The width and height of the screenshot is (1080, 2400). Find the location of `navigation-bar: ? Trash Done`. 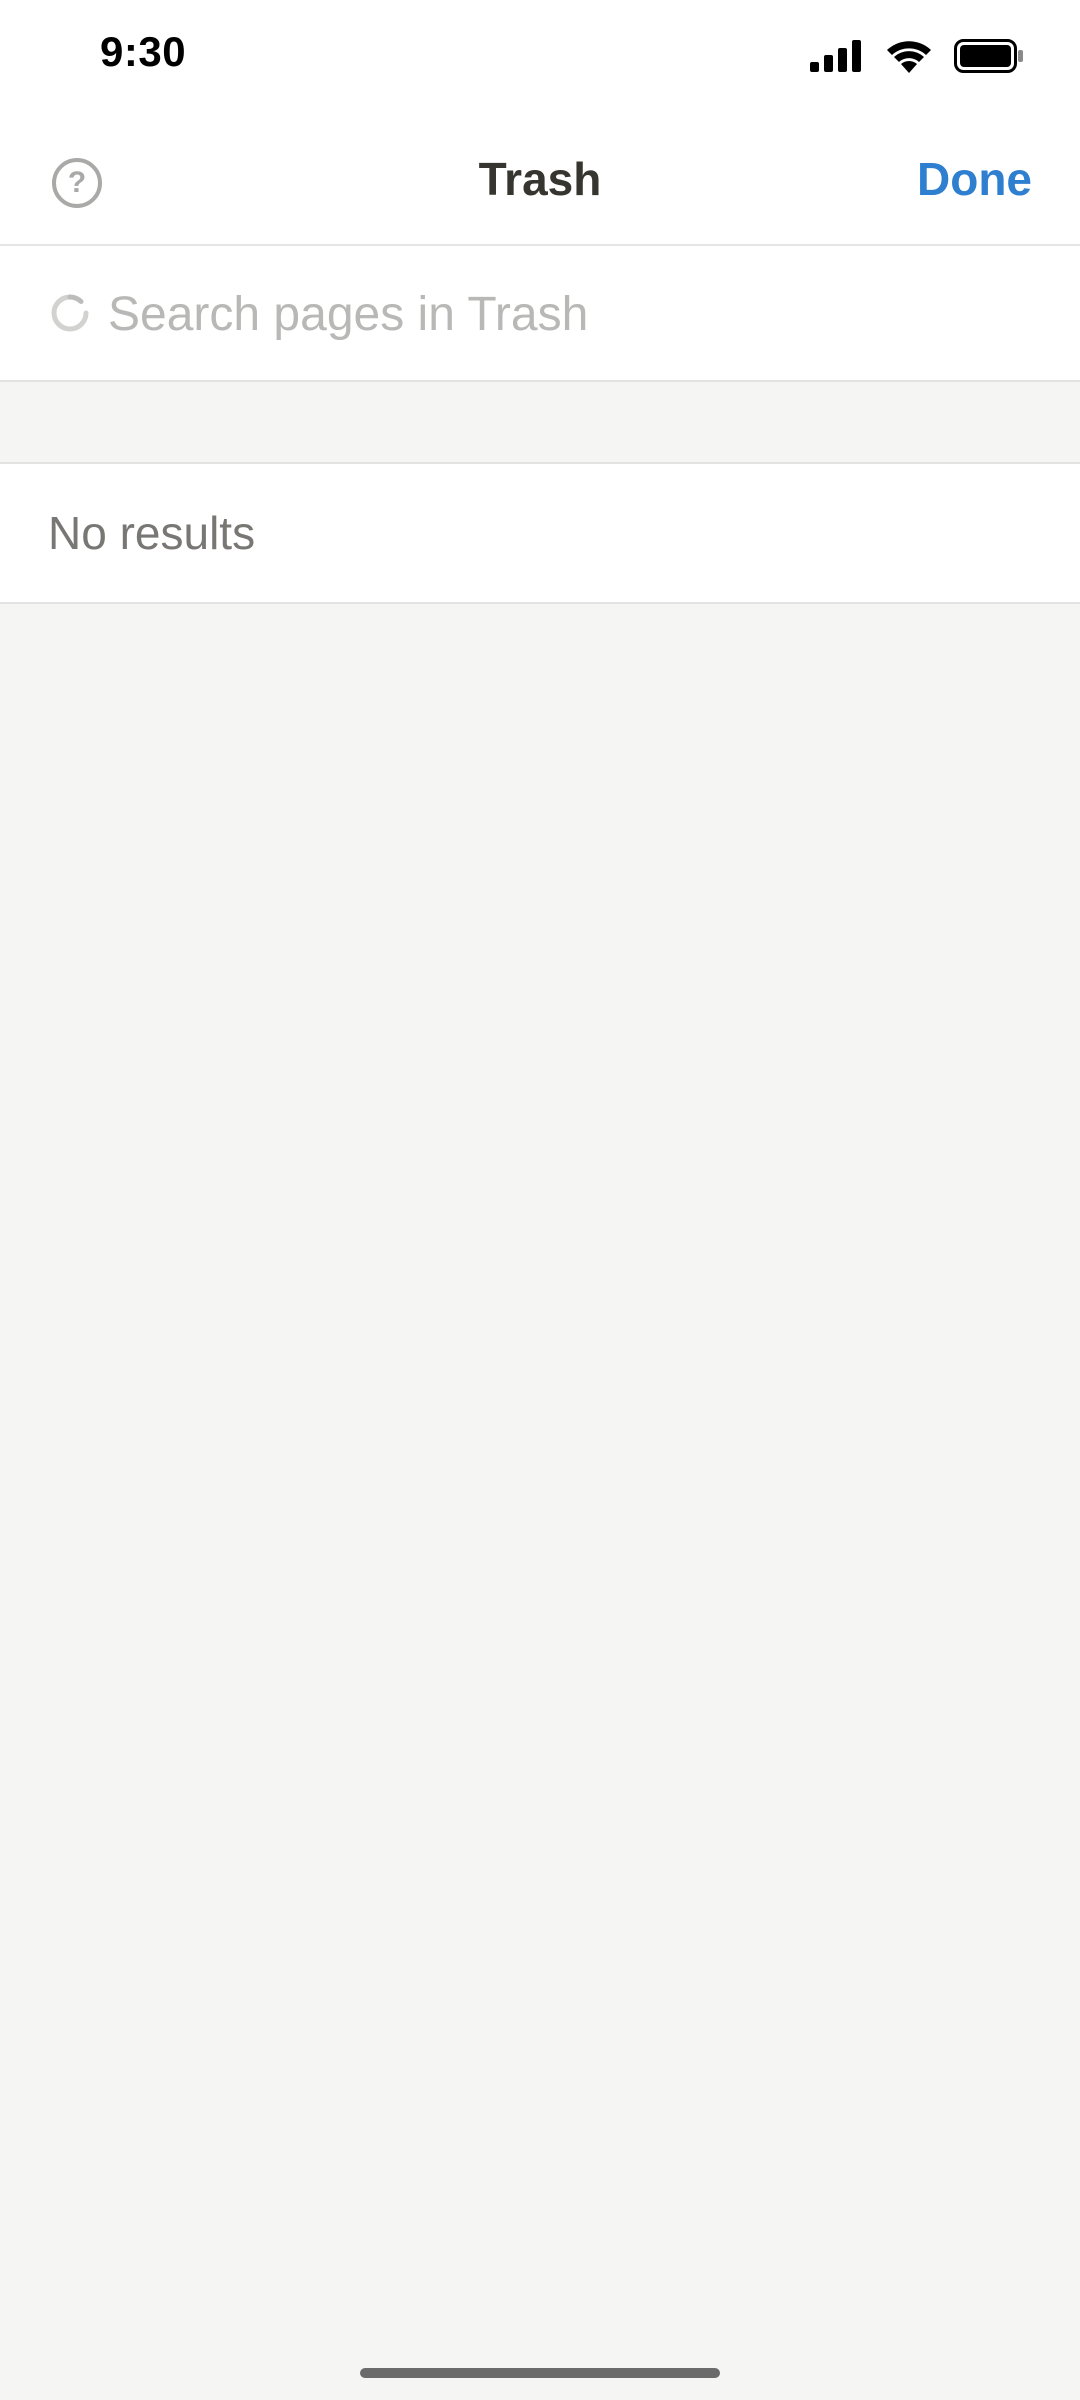

navigation-bar: ? Trash Done is located at coordinates (540, 179).